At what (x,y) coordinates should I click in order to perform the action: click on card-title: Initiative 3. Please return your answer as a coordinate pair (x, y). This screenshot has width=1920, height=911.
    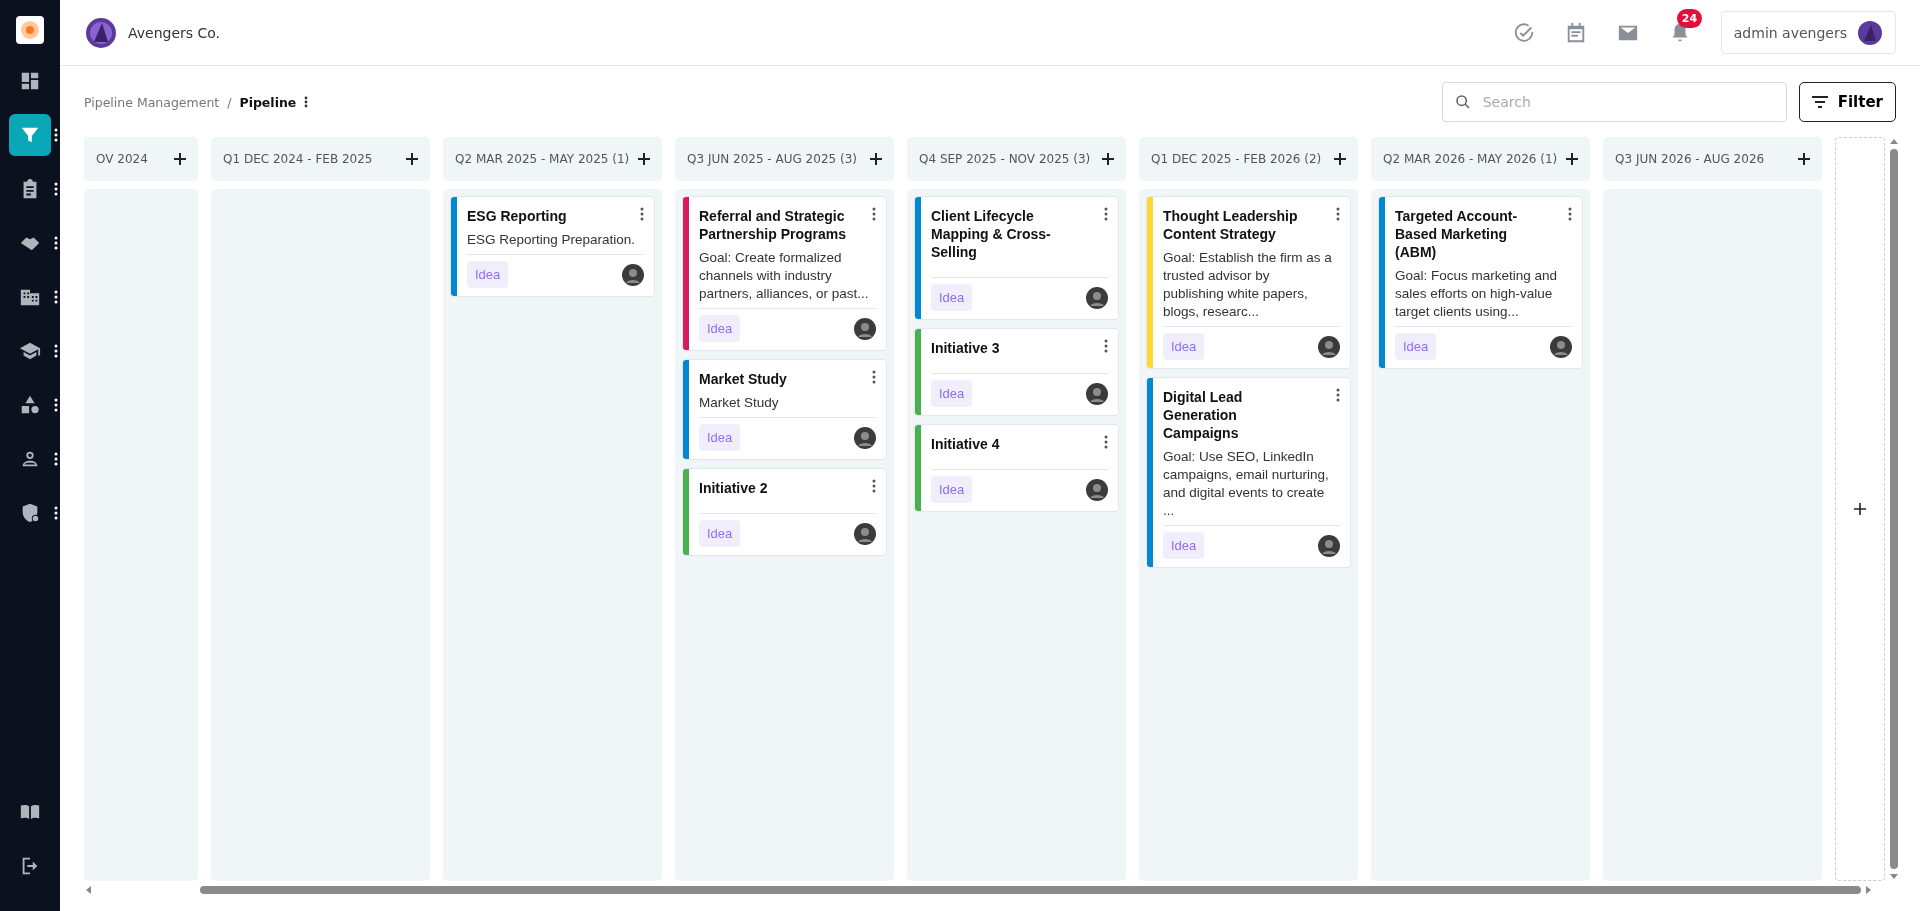
    Looking at the image, I should click on (965, 348).